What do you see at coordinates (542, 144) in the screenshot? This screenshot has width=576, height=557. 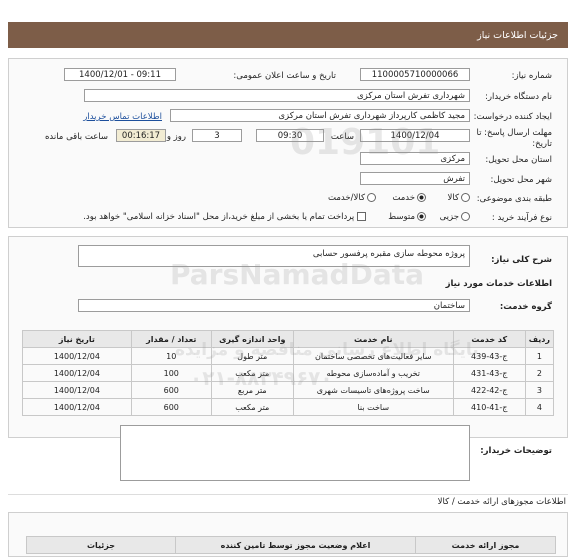 I see `deadline-date-label: تاریخ:` at bounding box center [542, 144].